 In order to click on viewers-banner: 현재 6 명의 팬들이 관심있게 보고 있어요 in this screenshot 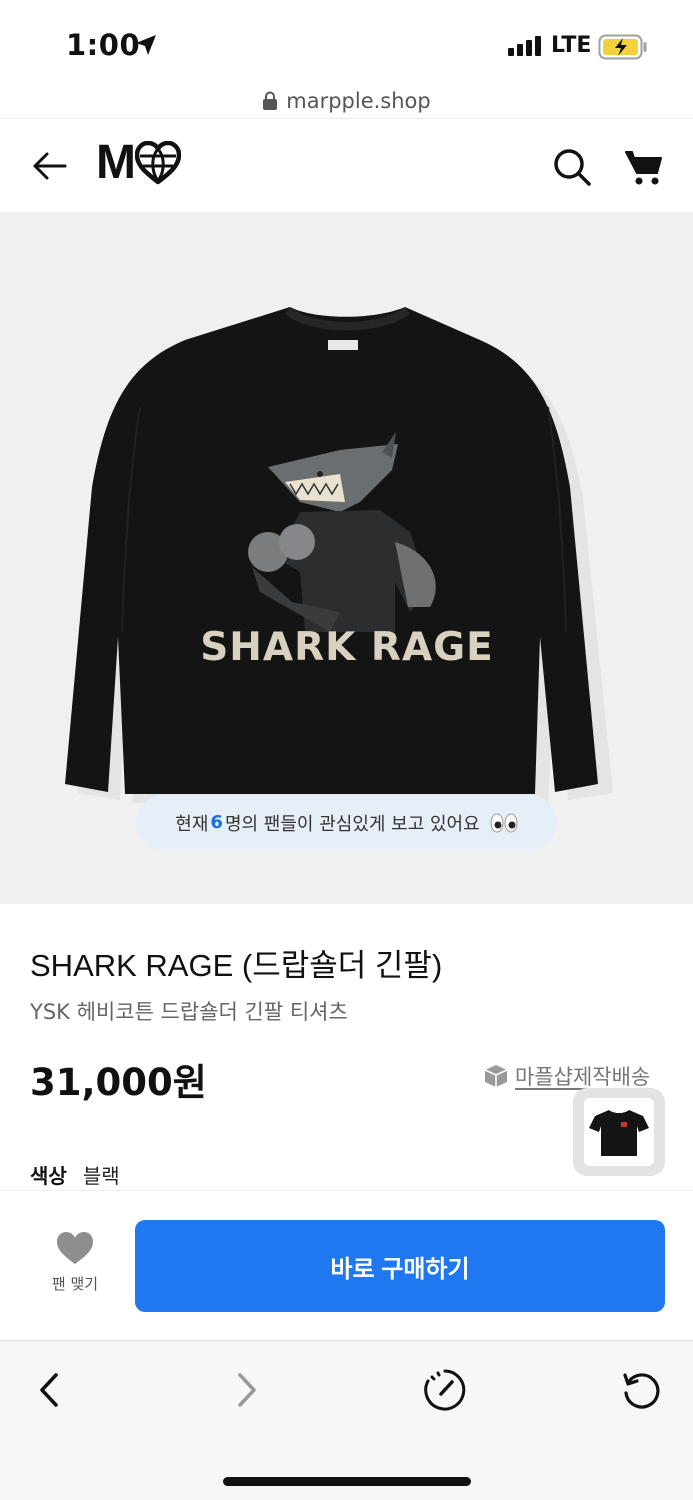, I will do `click(346, 822)`.